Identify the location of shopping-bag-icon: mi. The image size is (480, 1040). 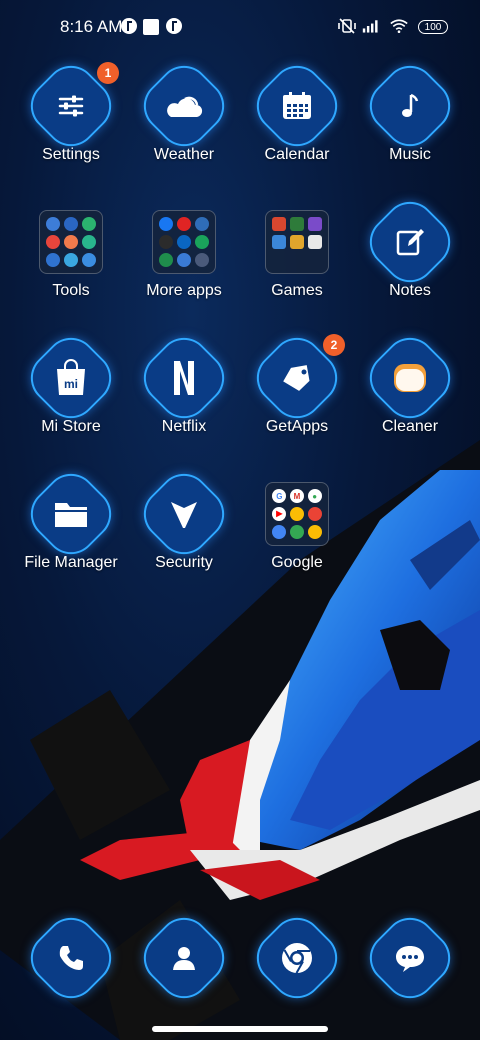
(71, 378).